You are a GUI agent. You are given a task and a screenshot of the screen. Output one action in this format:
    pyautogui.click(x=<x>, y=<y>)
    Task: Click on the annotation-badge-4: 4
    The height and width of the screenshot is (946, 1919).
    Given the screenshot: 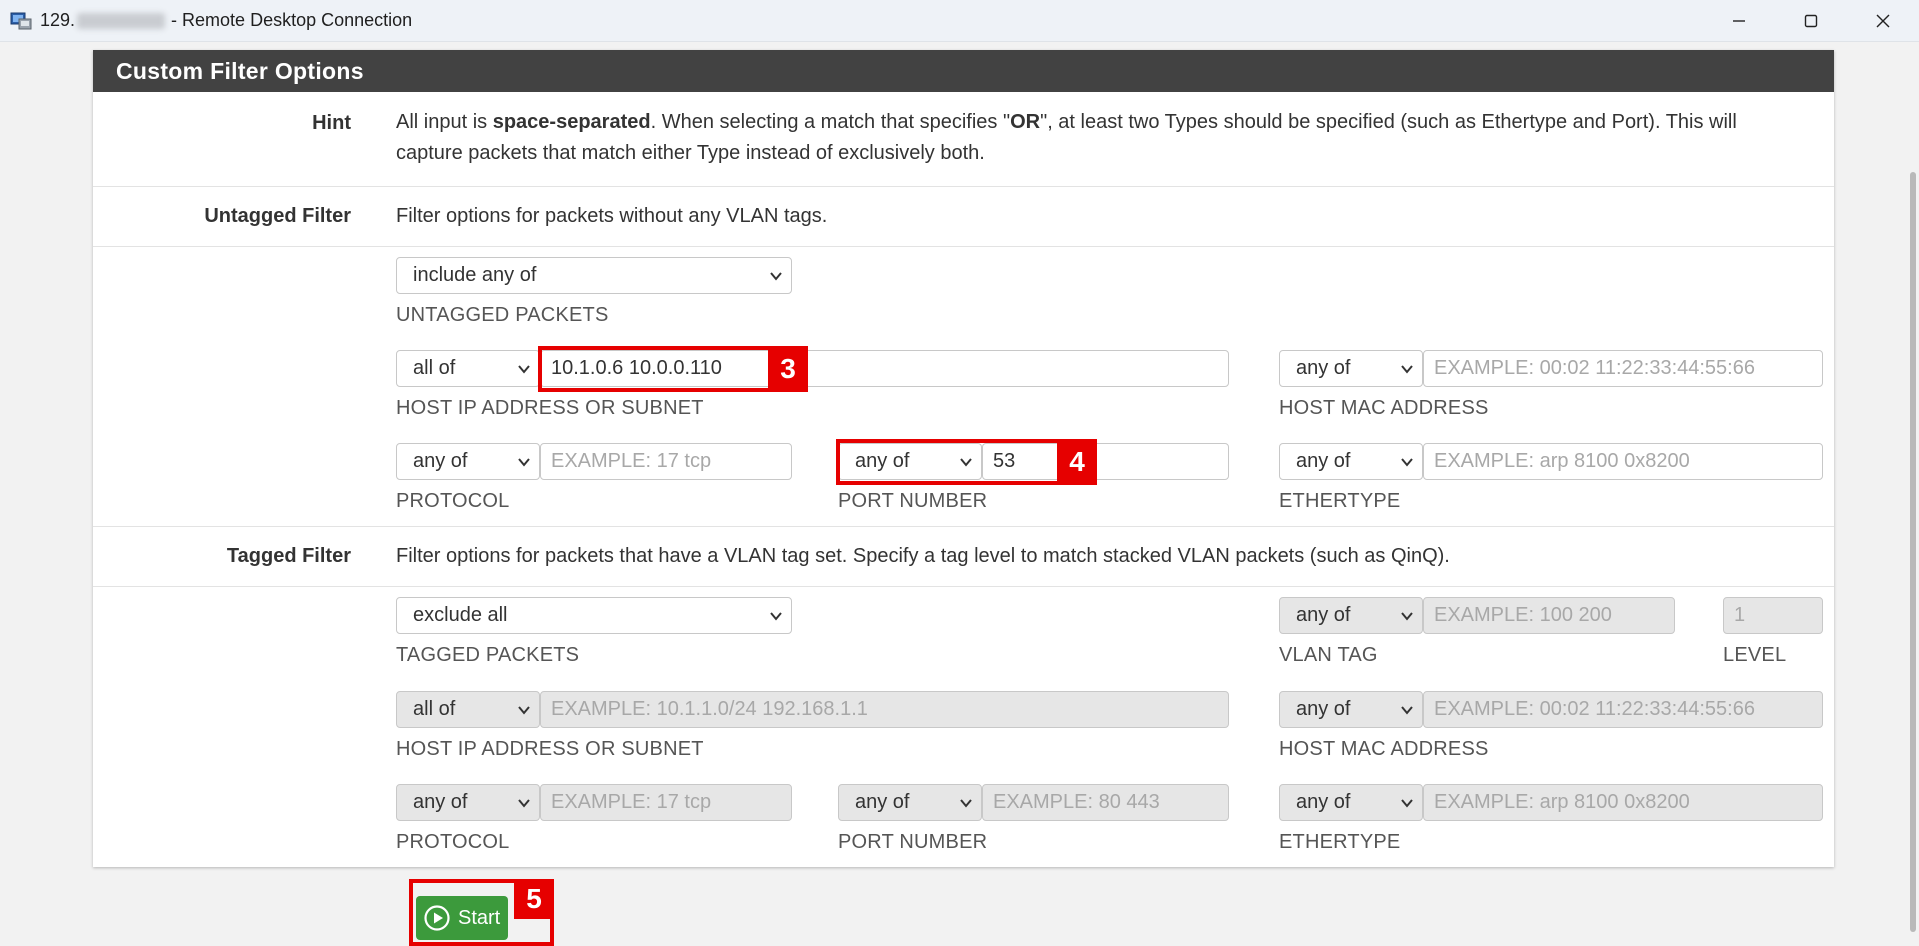 What is the action you would take?
    pyautogui.click(x=1077, y=462)
    